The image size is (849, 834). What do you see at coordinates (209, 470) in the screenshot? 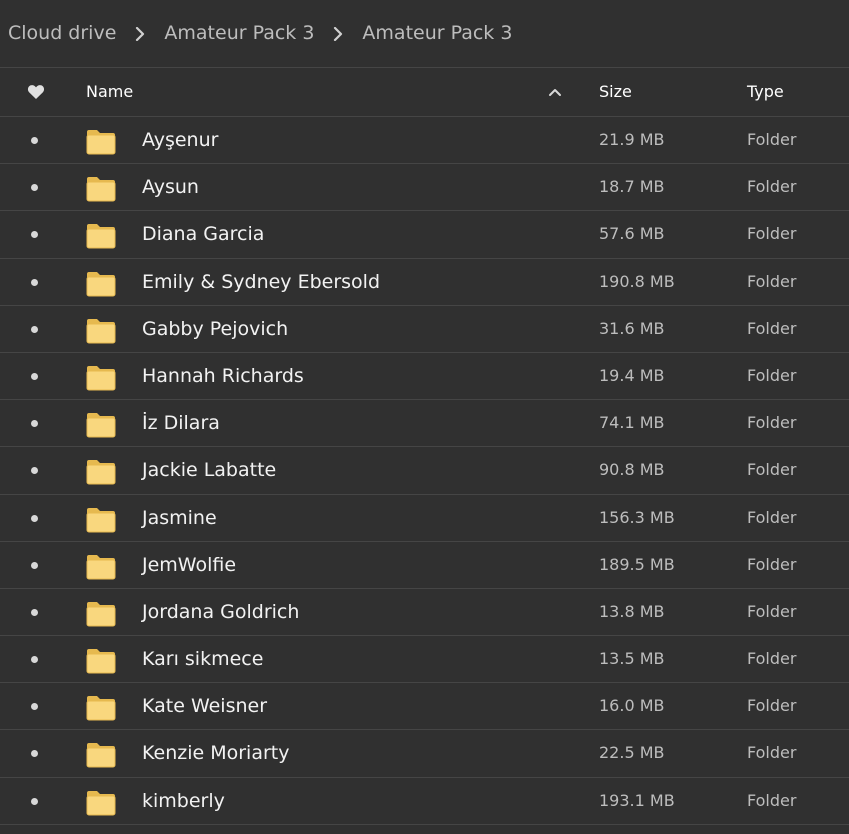
I see `file-name: Jackie Labatte` at bounding box center [209, 470].